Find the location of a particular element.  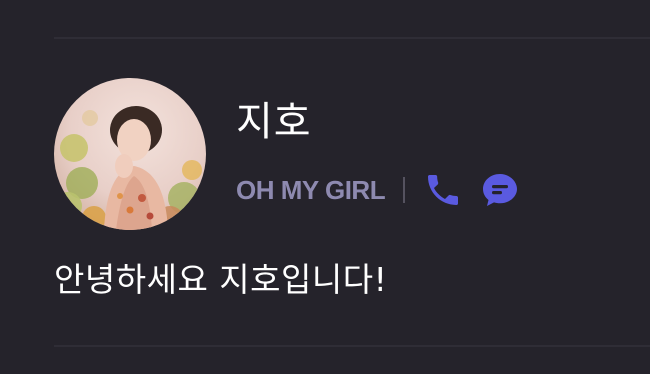

profile-meta-row: OH MY GIRL is located at coordinates (378, 190).